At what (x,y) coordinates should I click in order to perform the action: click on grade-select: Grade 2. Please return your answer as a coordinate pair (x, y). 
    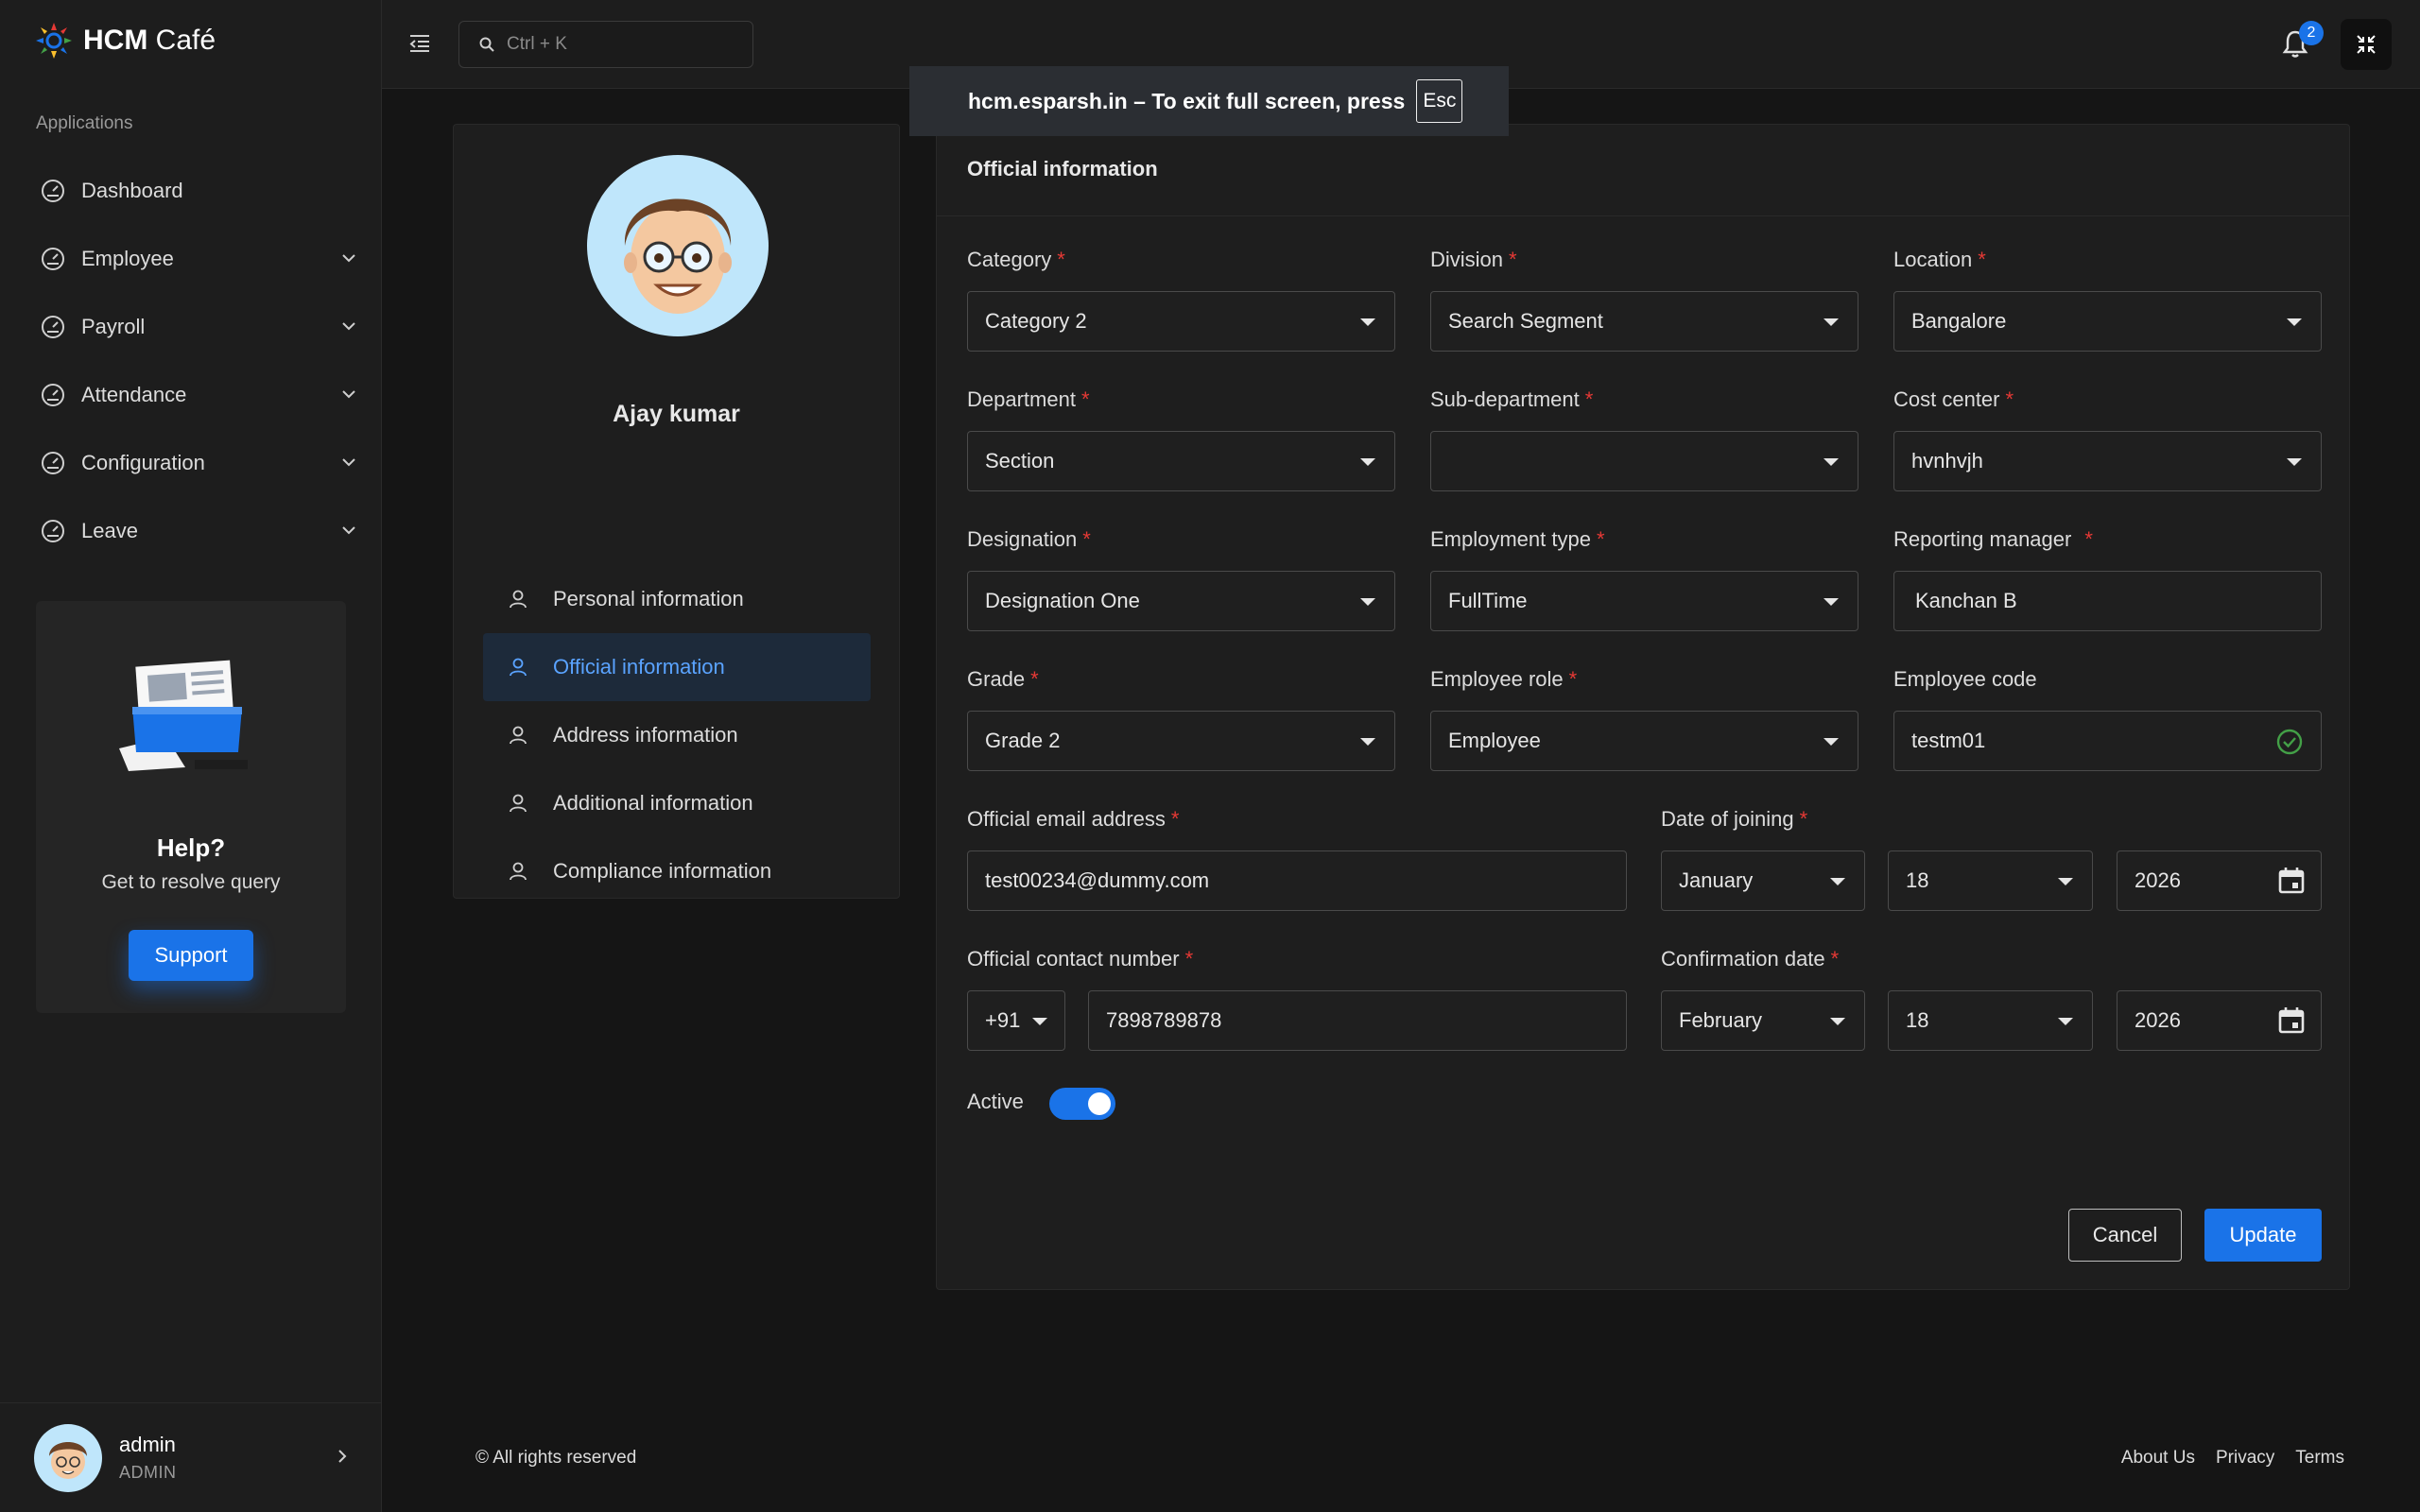
    Looking at the image, I should click on (1181, 741).